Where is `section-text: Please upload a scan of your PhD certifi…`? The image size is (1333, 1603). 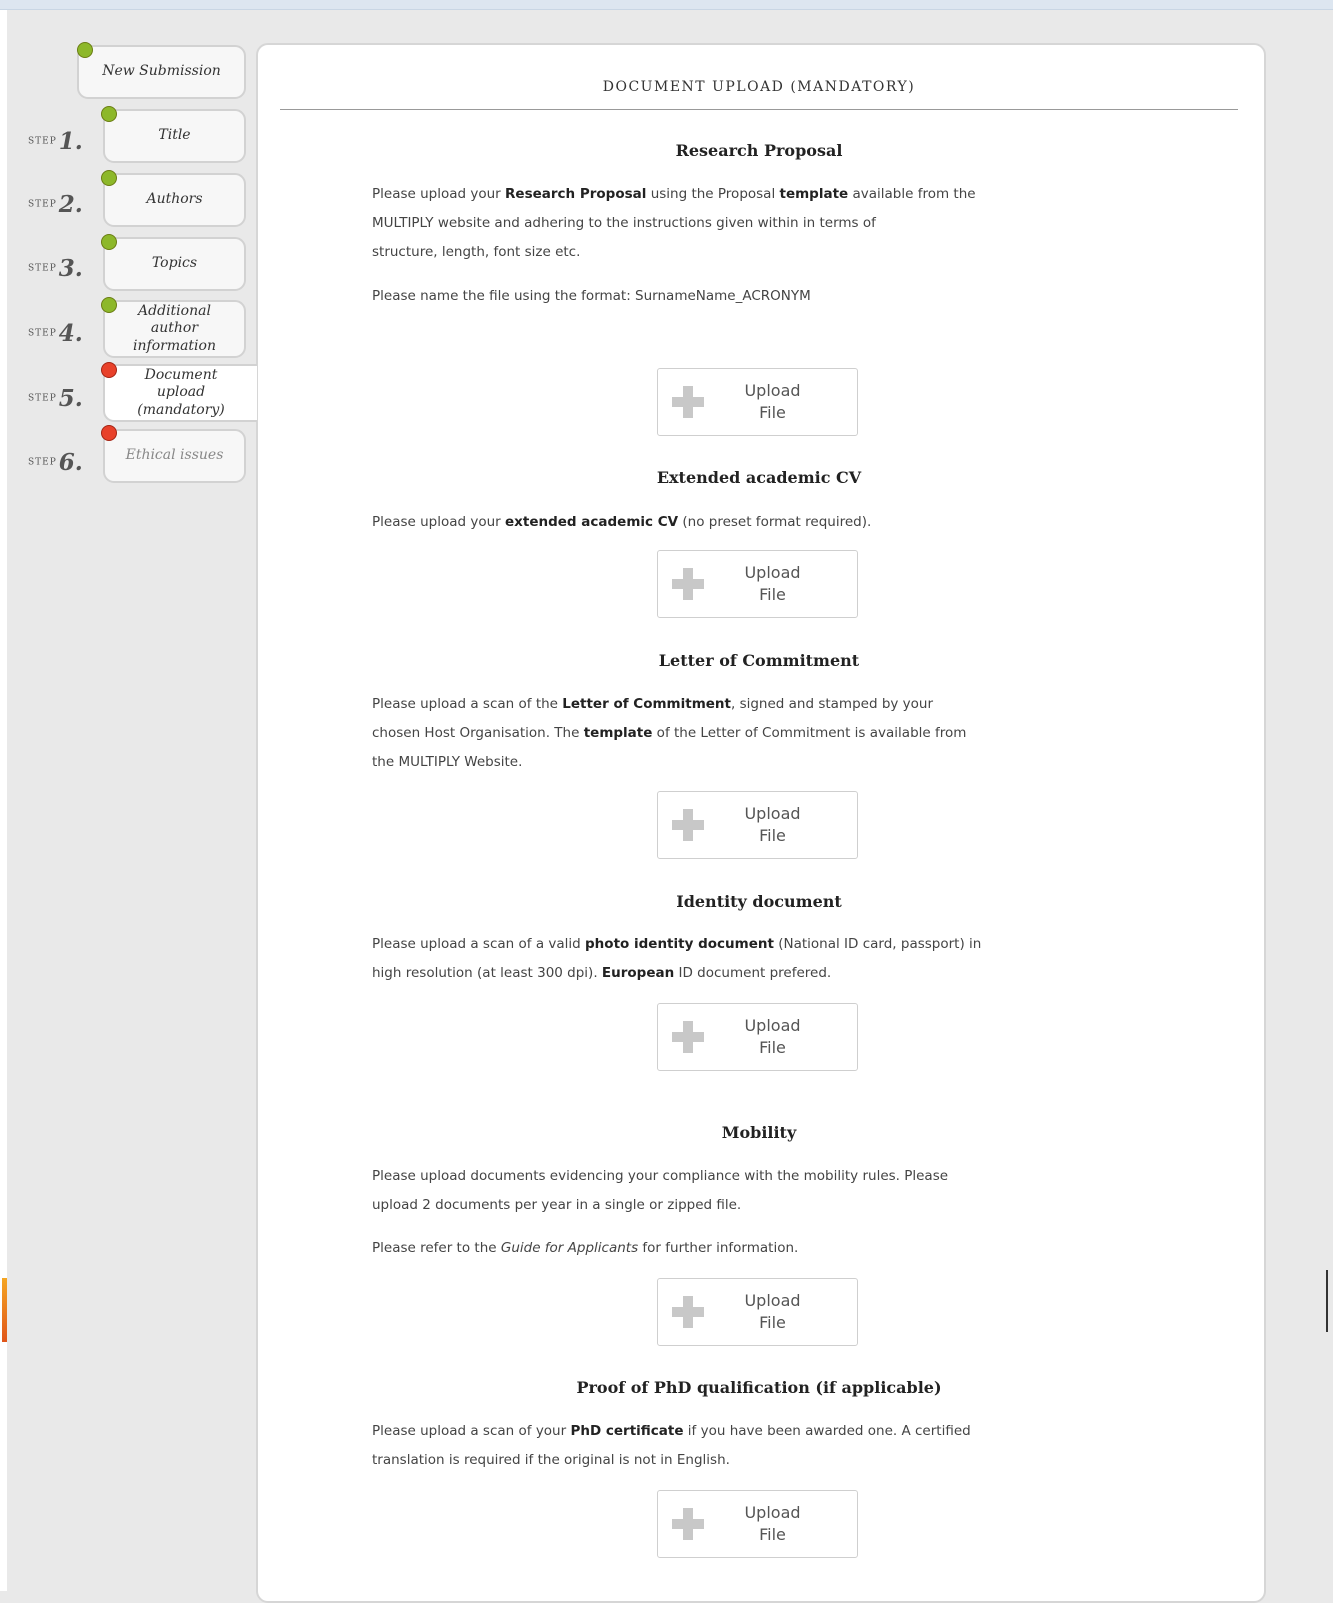 section-text: Please upload a scan of your PhD certifi… is located at coordinates (671, 1445).